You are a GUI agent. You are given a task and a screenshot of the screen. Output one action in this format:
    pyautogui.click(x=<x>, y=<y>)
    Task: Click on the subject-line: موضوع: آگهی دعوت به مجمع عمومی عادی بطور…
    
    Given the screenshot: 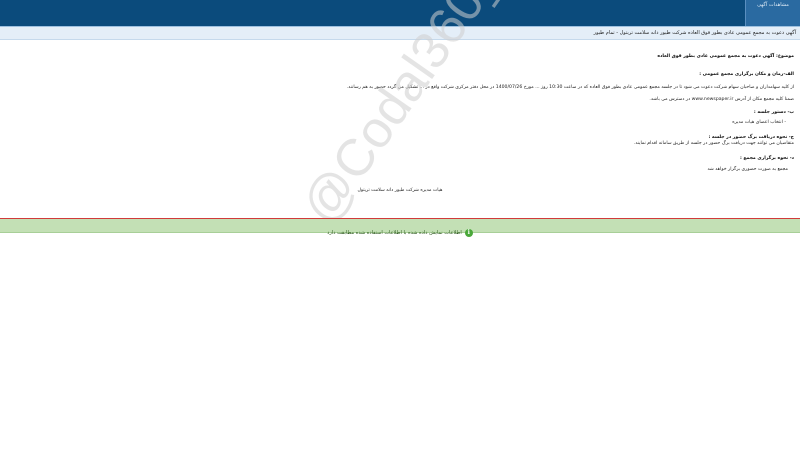 What is the action you would take?
    pyautogui.click(x=725, y=56)
    